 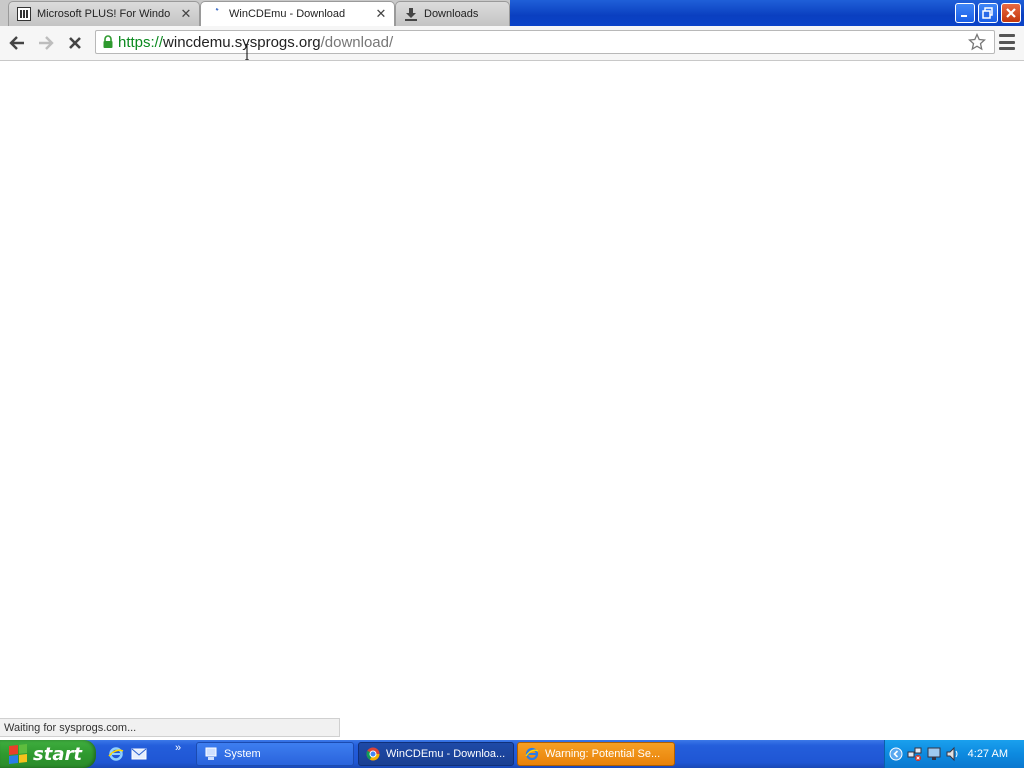 I want to click on download-icon, so click(x=411, y=14).